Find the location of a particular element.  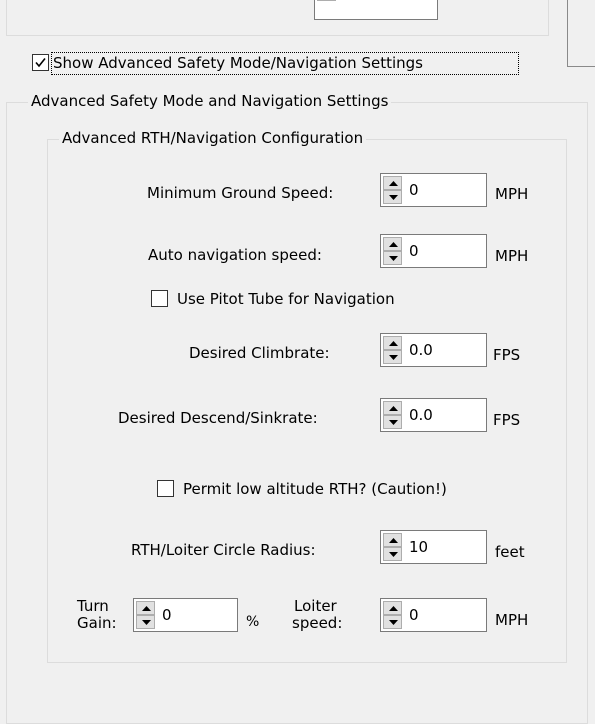

loiter-radius-spinner is located at coordinates (392, 547).